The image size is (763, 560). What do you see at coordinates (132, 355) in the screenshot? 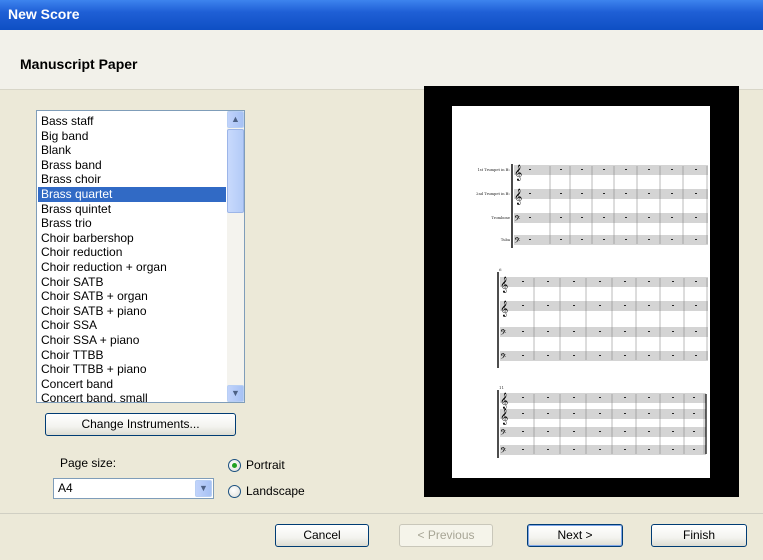
I see `list-item: Choir TTBB` at bounding box center [132, 355].